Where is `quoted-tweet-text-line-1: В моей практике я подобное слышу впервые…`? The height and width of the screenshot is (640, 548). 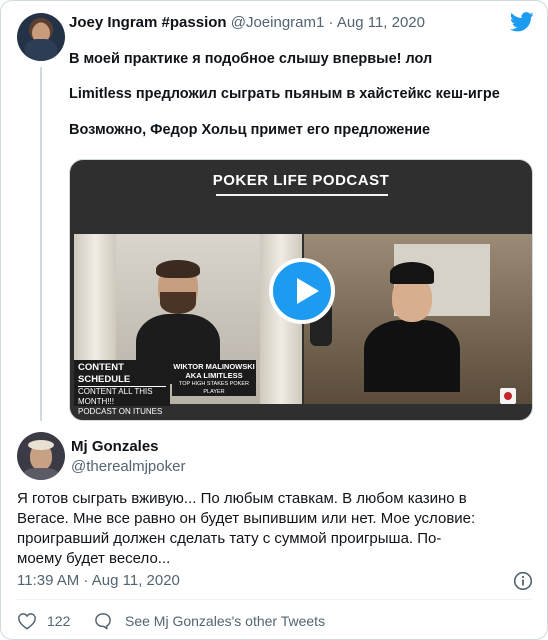 quoted-tweet-text-line-1: В моей практике я подобное слышу впервые… is located at coordinates (251, 59).